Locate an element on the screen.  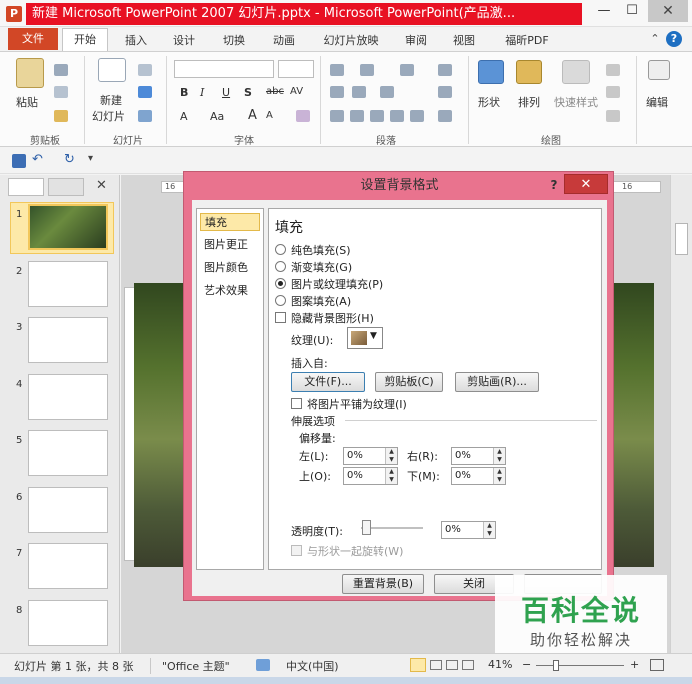
hide-background-checkbox is located at coordinates (280, 317).